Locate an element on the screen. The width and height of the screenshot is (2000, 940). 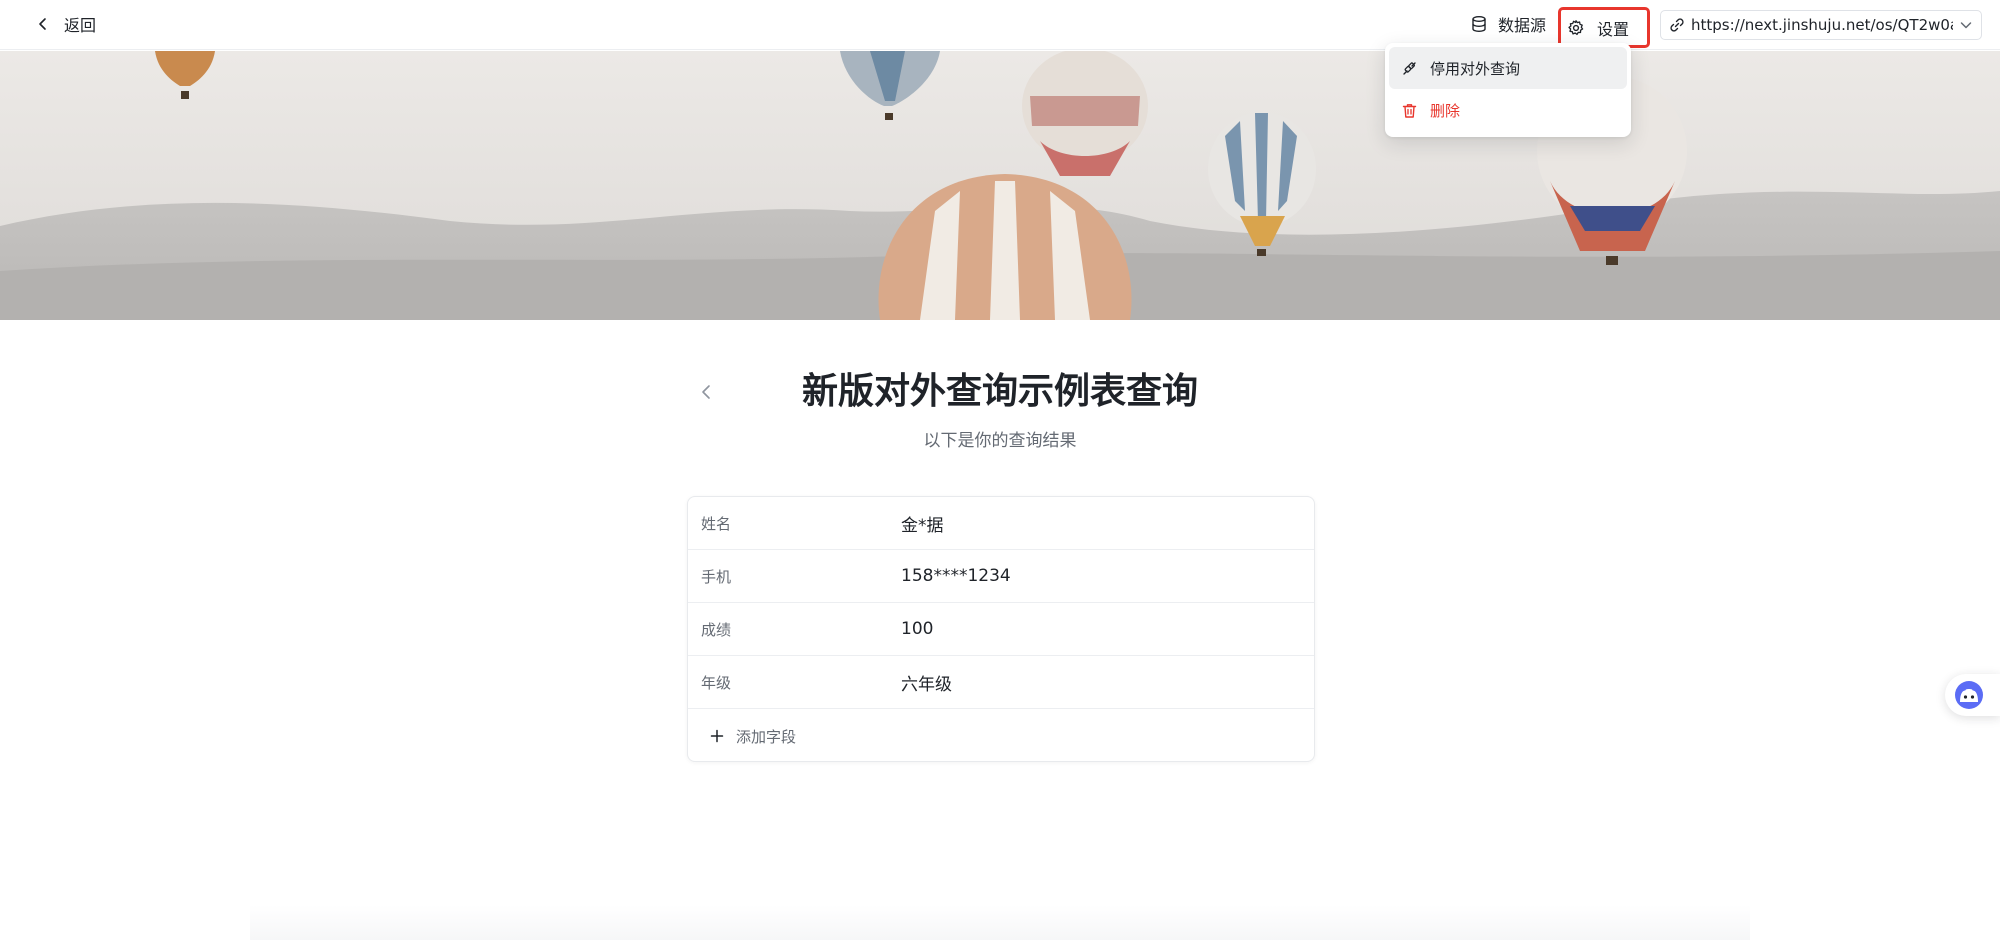
field-row: 成绩 100 is located at coordinates (1001, 629).